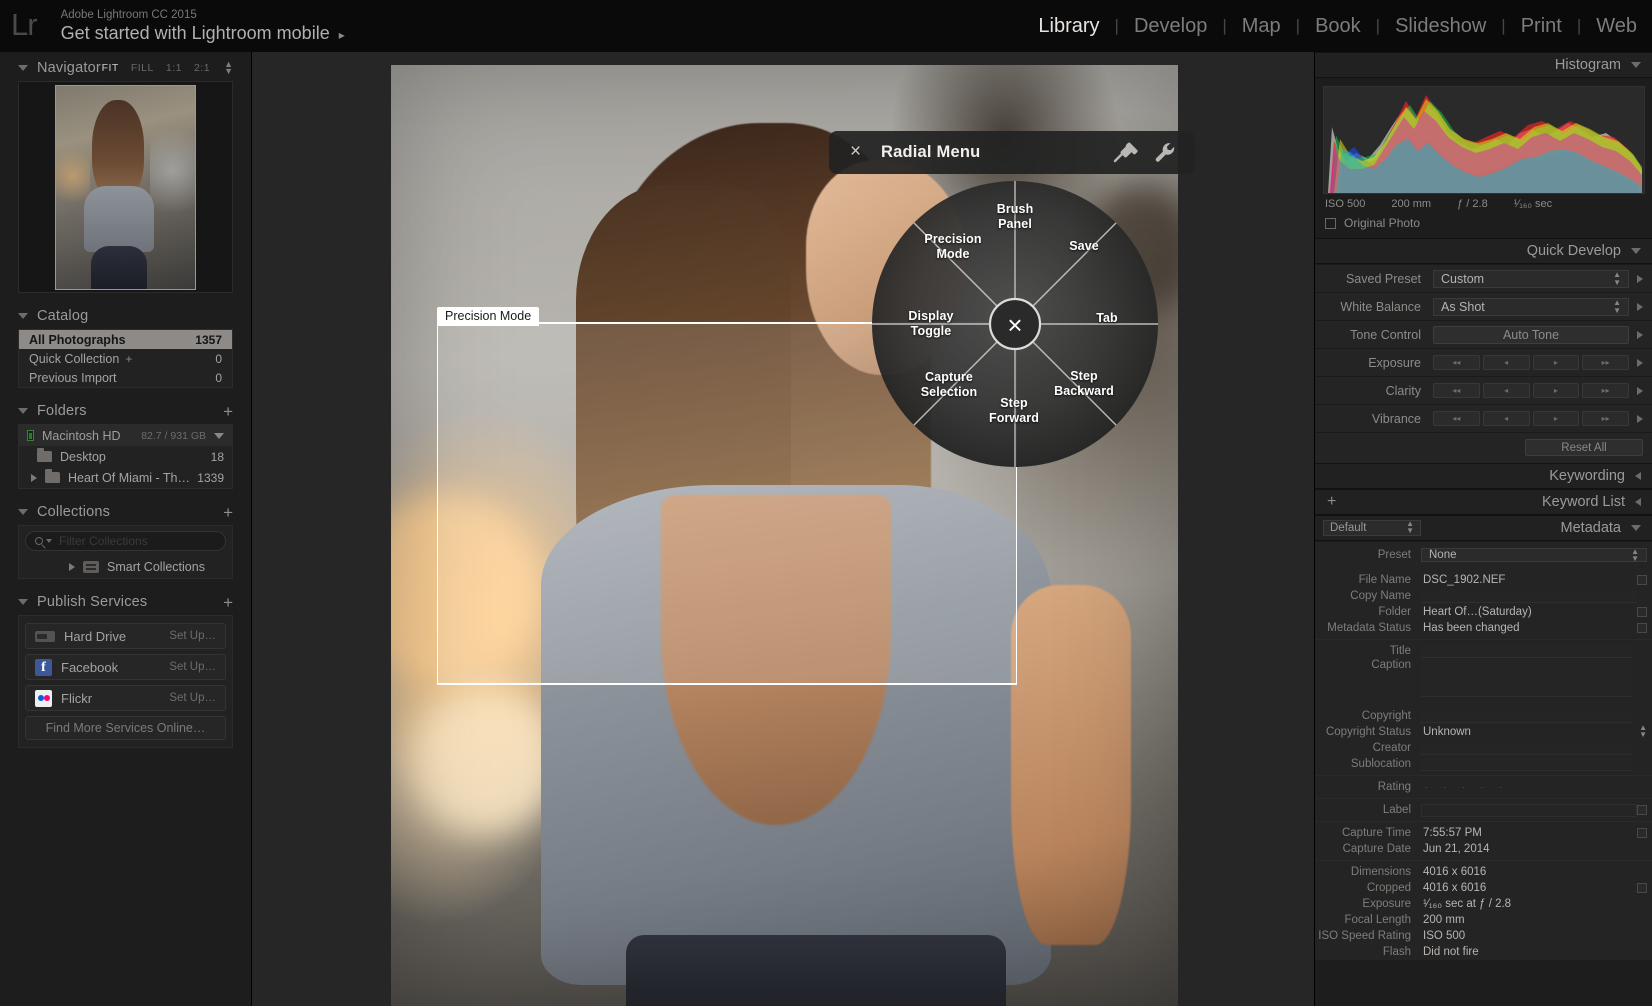  What do you see at coordinates (125, 377) in the screenshot?
I see `catalog-item-previous-import: Previous Import 0` at bounding box center [125, 377].